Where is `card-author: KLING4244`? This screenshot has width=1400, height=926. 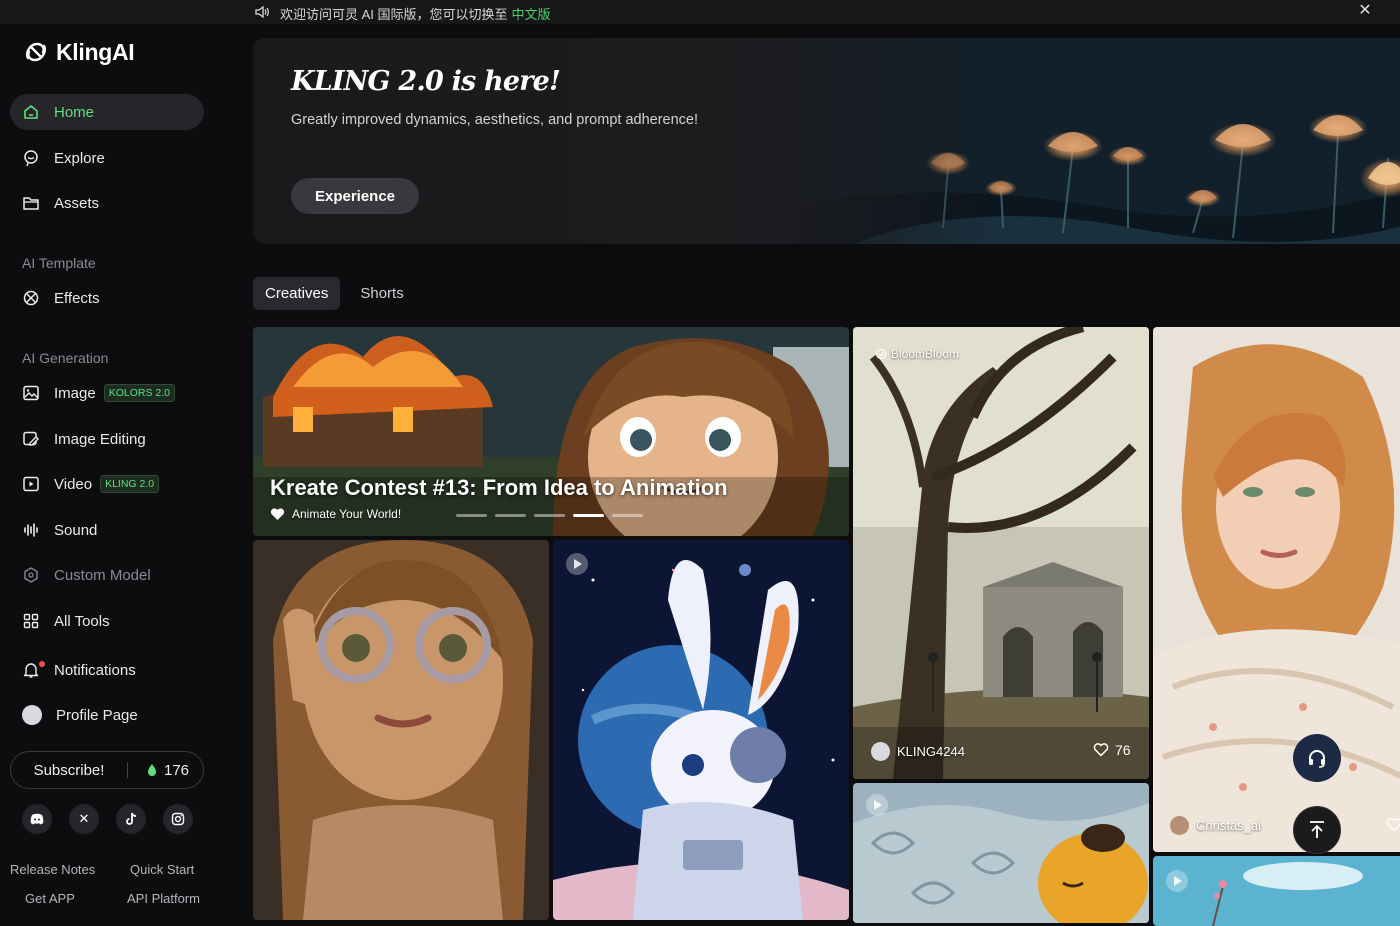 card-author: KLING4244 is located at coordinates (918, 751).